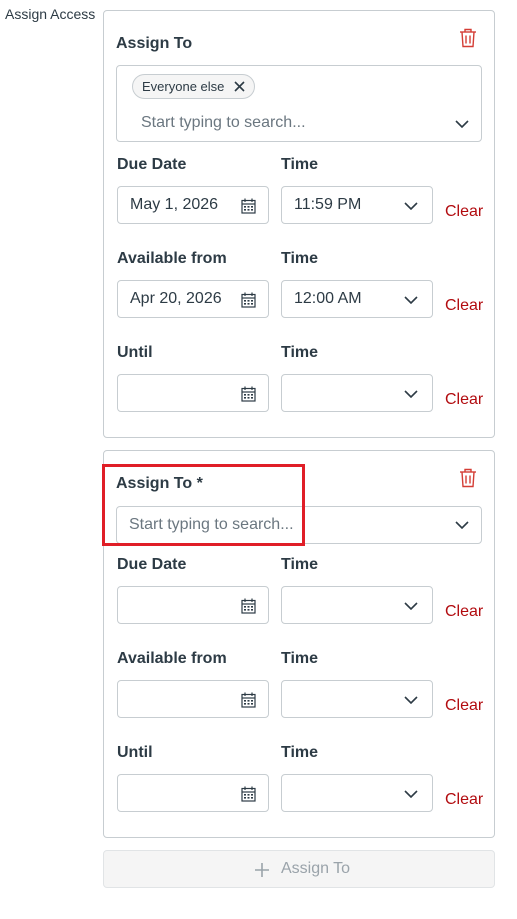 The height and width of the screenshot is (919, 517). I want to click on available-from-time-value: 12:00 AM, so click(328, 298).